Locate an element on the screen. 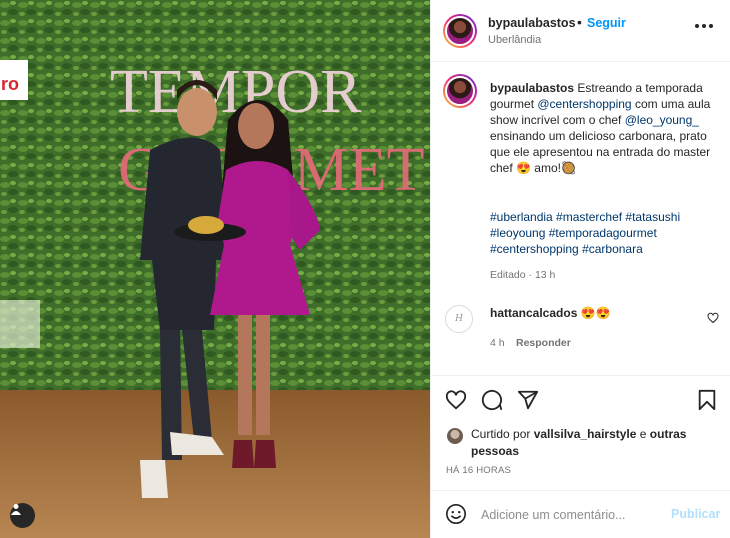  caption-username: bypaulabastos is located at coordinates (532, 88).